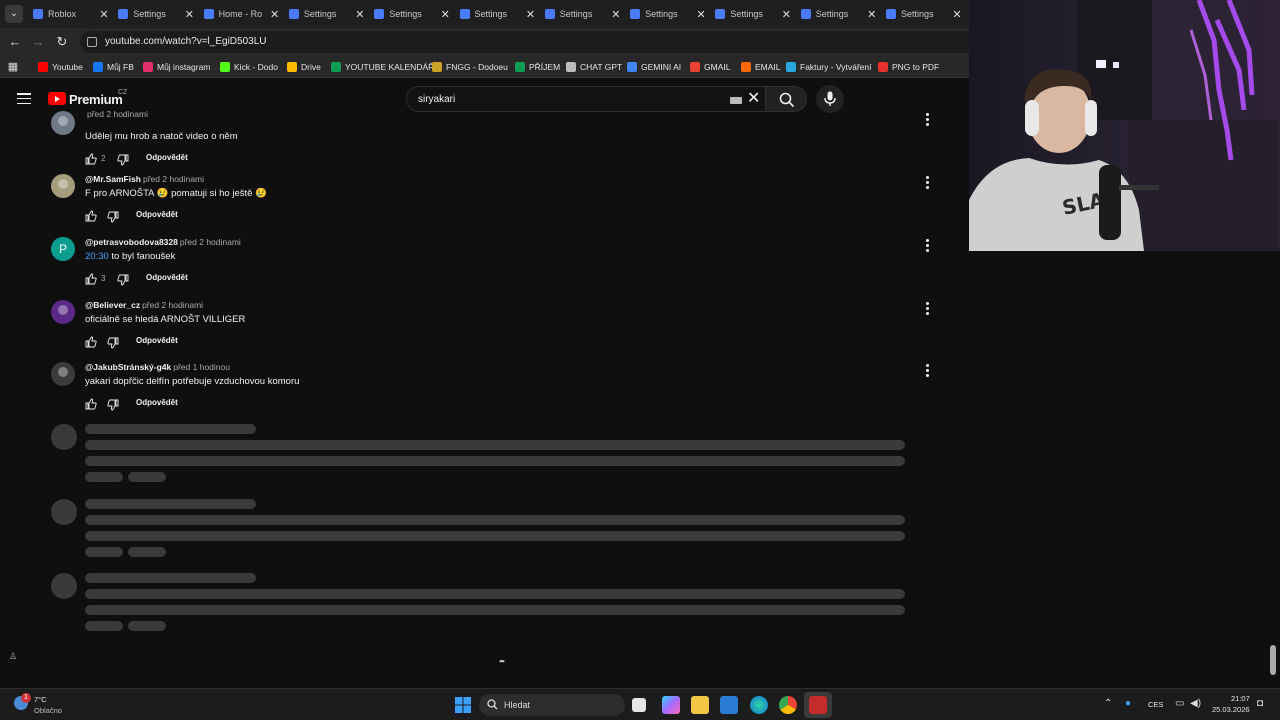 Image resolution: width=1280 pixels, height=720 pixels. What do you see at coordinates (524, 42) in the screenshot?
I see `url-bar: youtube.com/watch?v=l_EgiD503LU` at bounding box center [524, 42].